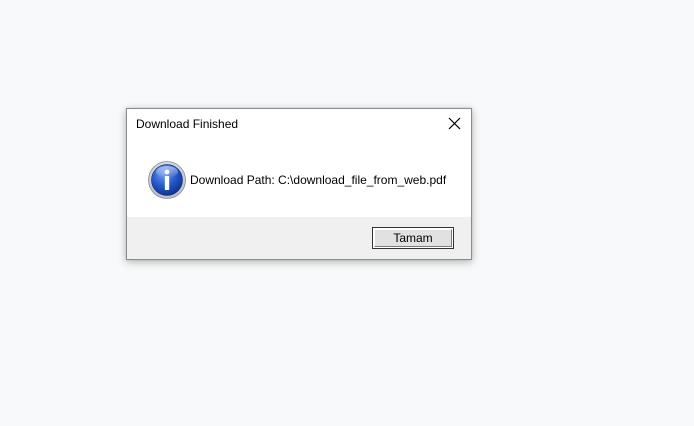 This screenshot has height=426, width=694. I want to click on ok-button-label: Tamam, so click(413, 238).